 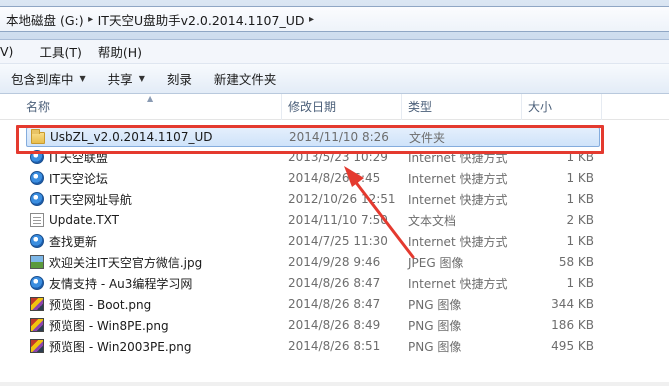 What do you see at coordinates (84, 220) in the screenshot?
I see `file-name: Update.TXT` at bounding box center [84, 220].